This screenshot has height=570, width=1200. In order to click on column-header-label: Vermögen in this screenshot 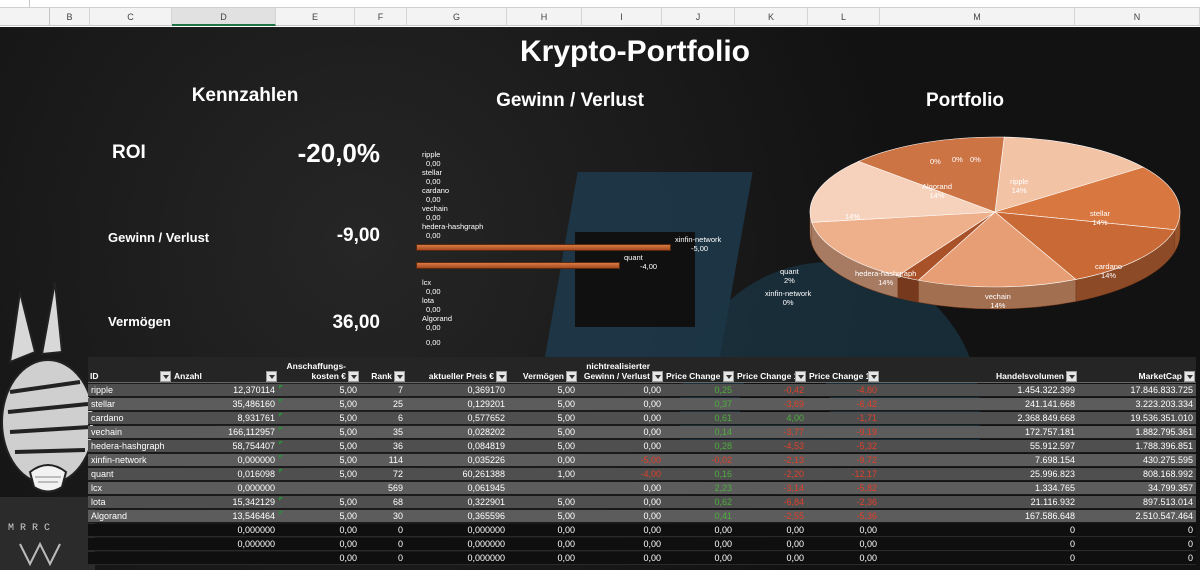, I will do `click(543, 376)`.